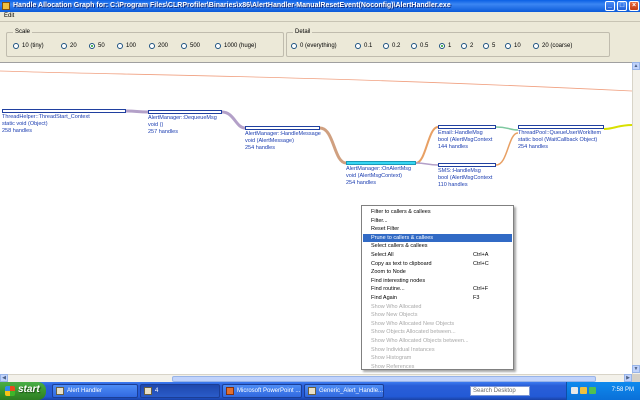  Describe the element at coordinates (622, 6) in the screenshot. I see `maximize-button: □` at that location.